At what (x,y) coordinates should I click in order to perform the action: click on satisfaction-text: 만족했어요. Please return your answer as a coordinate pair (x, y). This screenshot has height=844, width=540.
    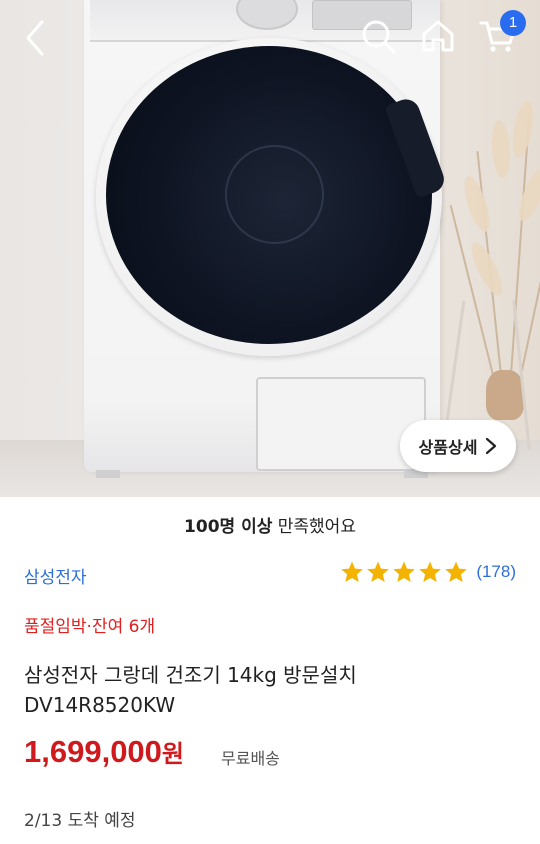
    Looking at the image, I should click on (314, 527).